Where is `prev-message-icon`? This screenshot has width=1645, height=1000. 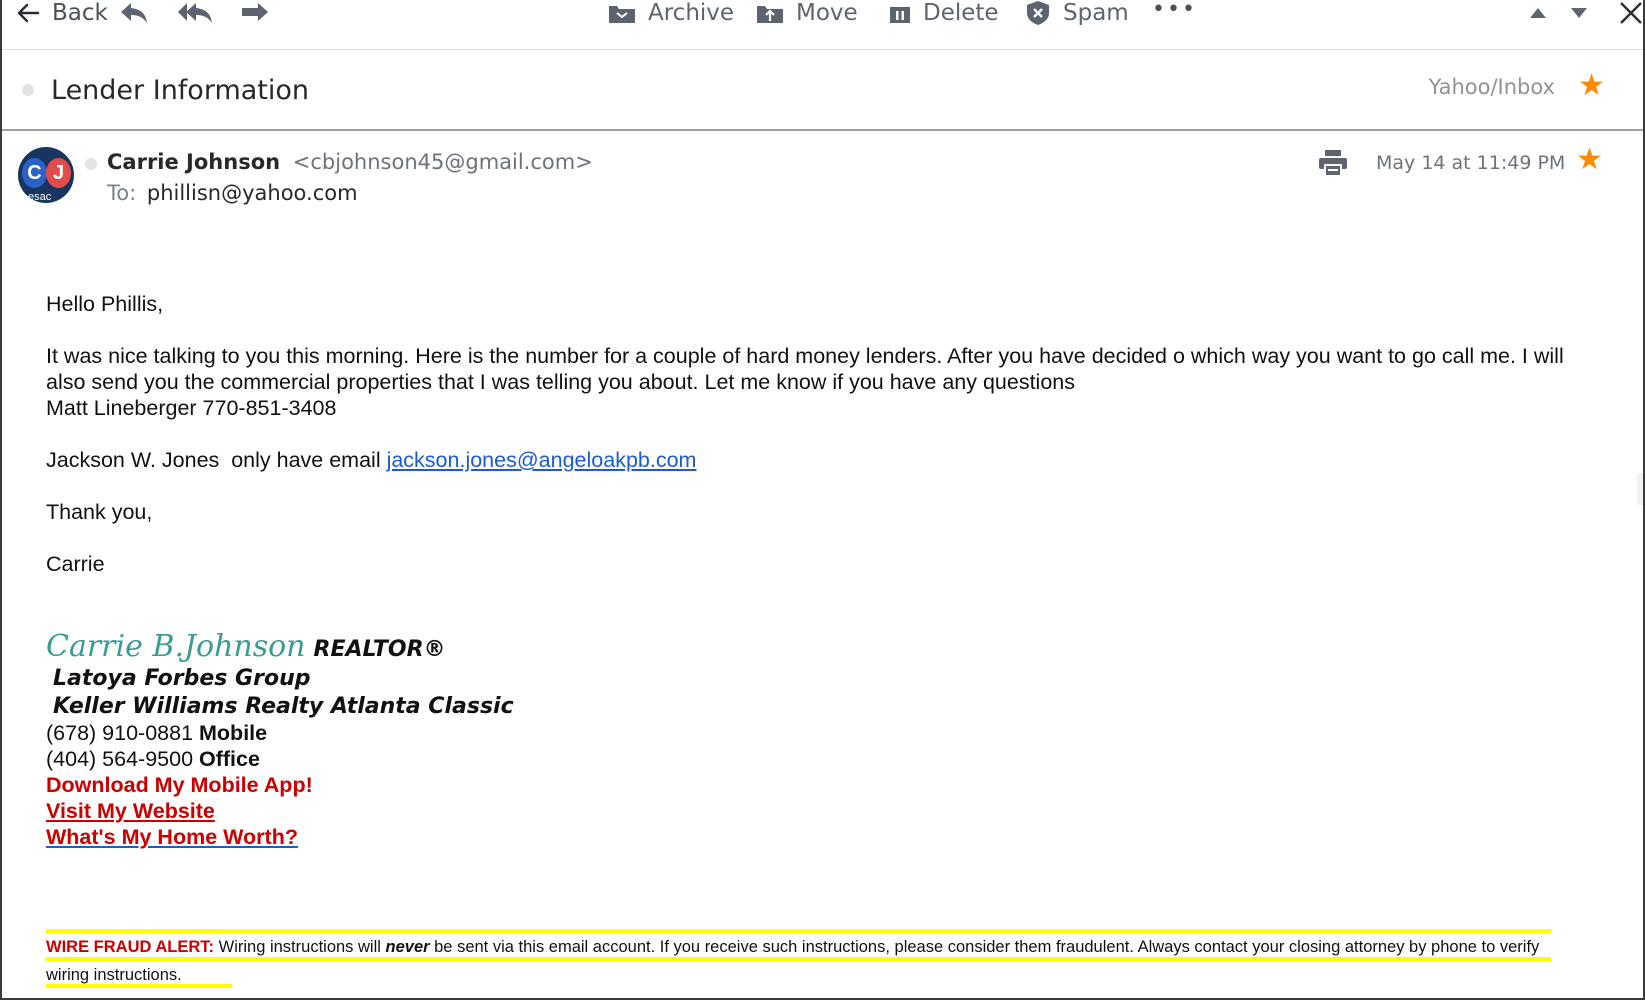
prev-message-icon is located at coordinates (1538, 13).